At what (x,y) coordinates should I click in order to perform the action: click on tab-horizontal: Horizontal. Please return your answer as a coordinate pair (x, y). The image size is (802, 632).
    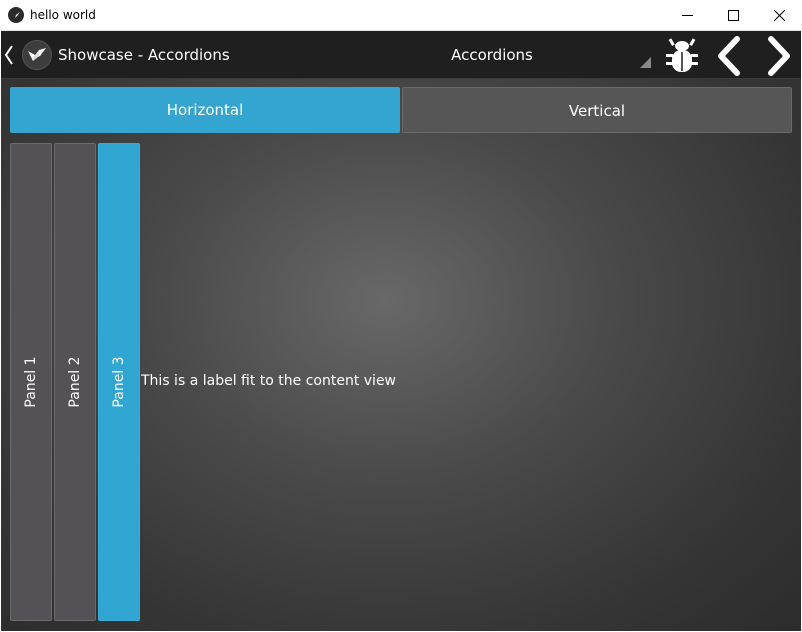
    Looking at the image, I should click on (205, 110).